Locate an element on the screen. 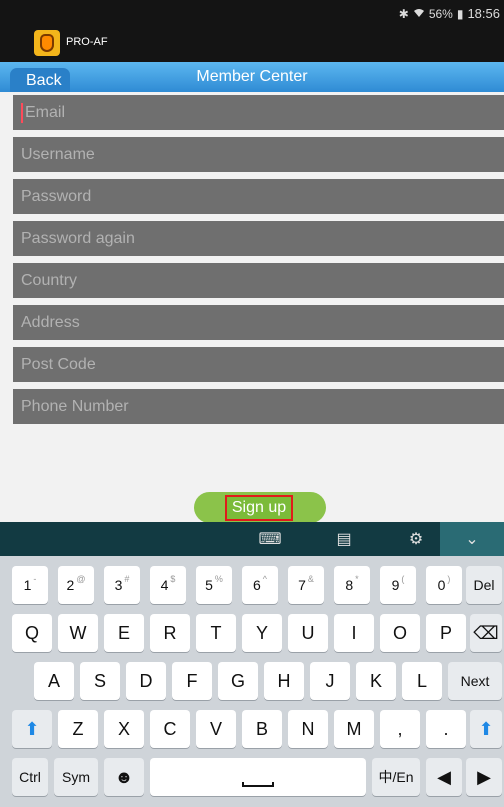  key-s: S is located at coordinates (100, 681).